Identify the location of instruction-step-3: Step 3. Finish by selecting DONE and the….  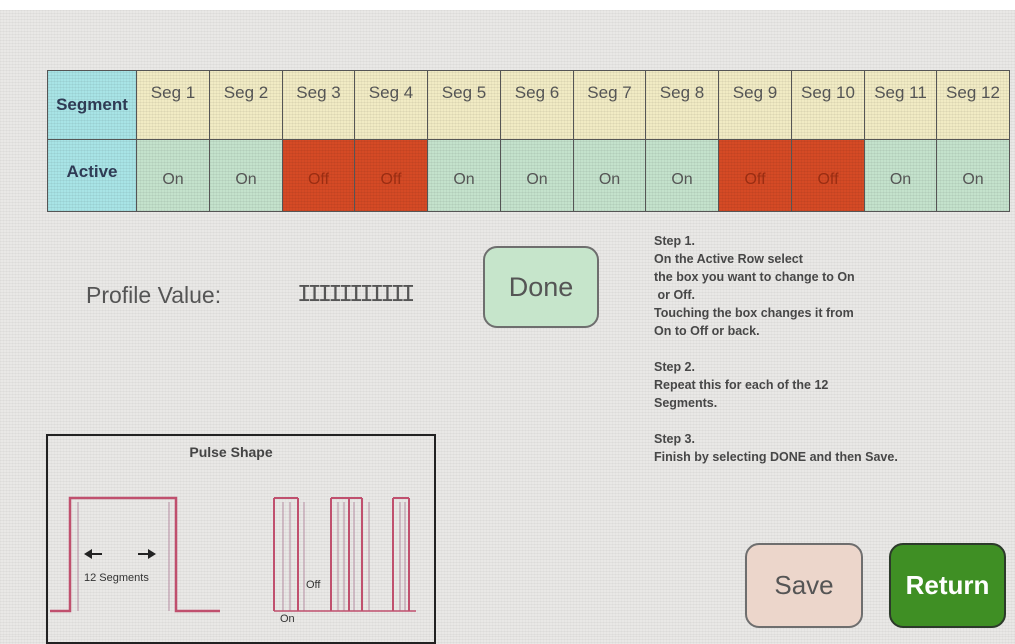
(809, 448).